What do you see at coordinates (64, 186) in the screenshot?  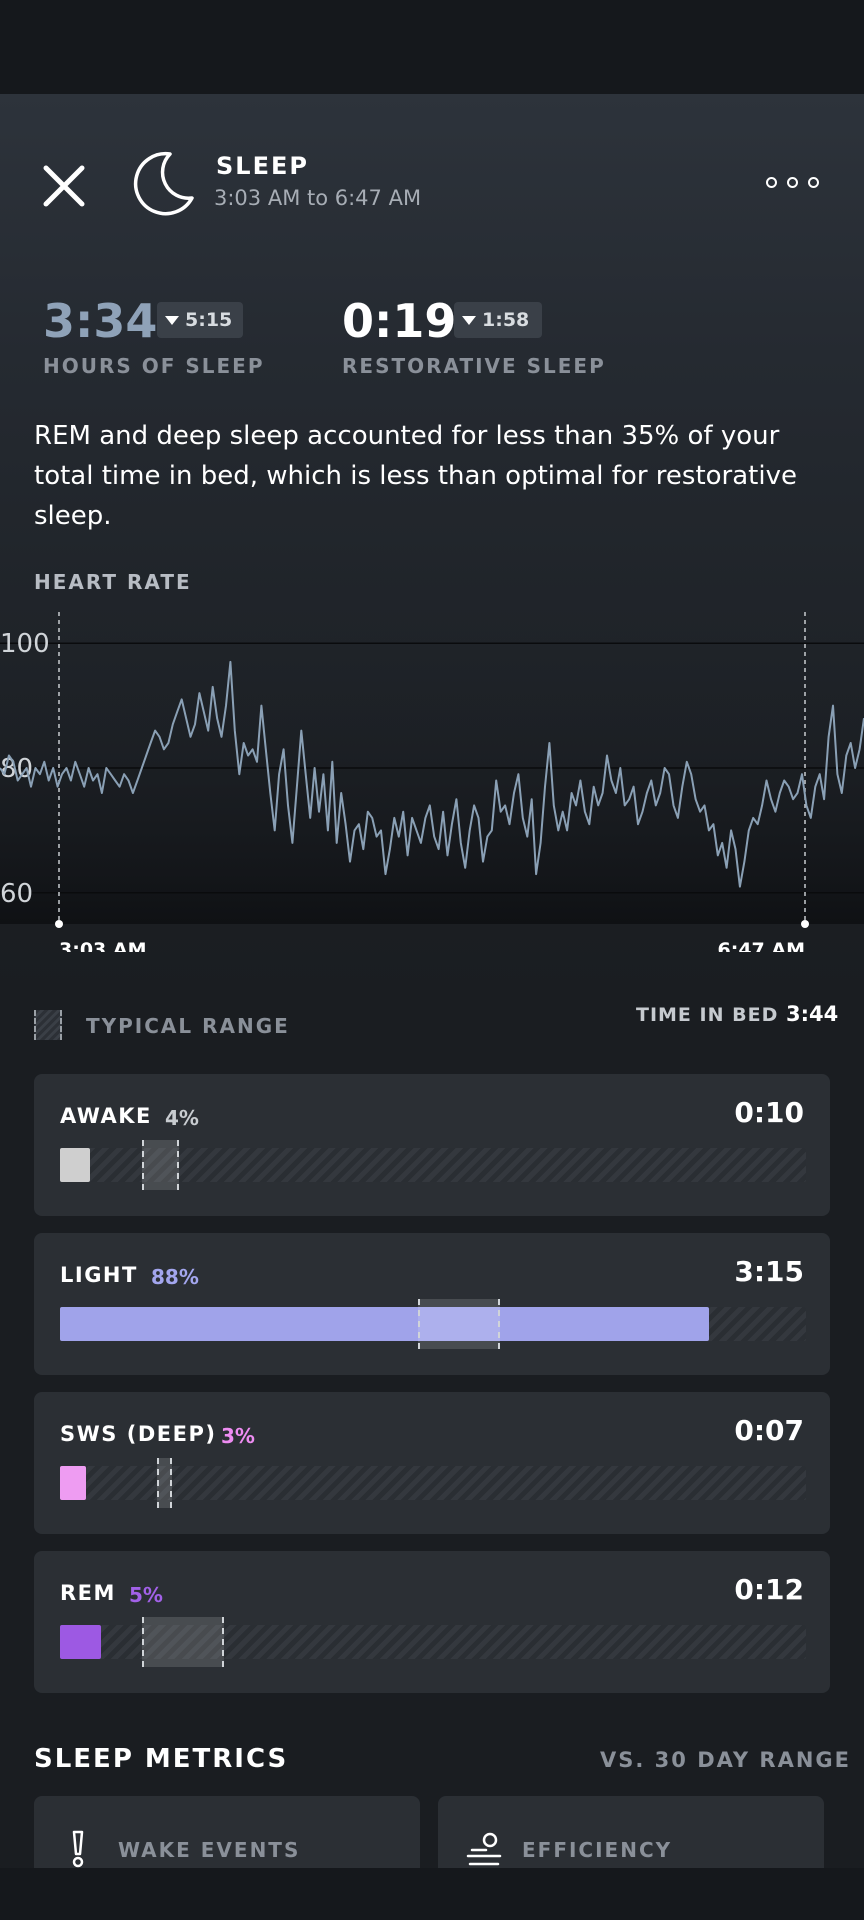 I see `close-icon` at bounding box center [64, 186].